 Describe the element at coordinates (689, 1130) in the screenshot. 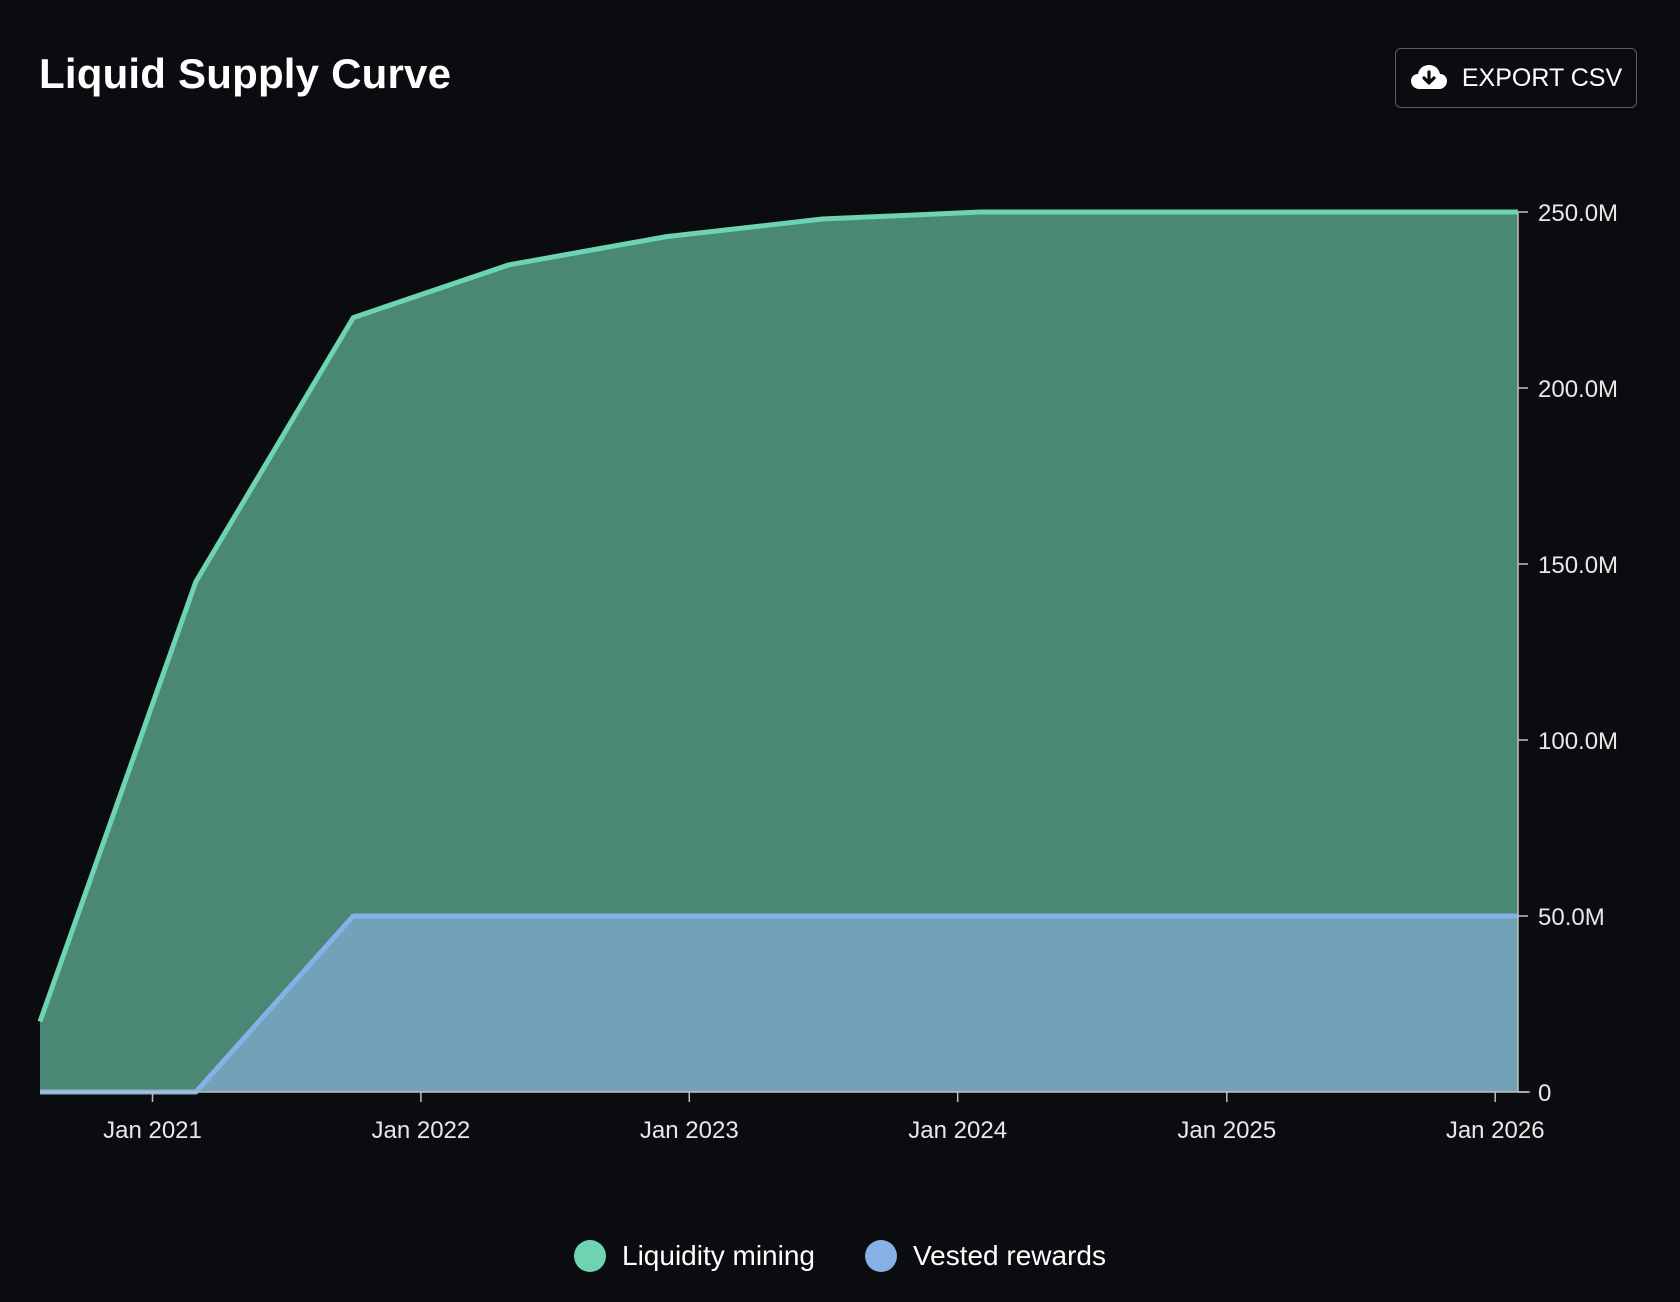

I see `x-tick-label: Jan 2023` at that location.